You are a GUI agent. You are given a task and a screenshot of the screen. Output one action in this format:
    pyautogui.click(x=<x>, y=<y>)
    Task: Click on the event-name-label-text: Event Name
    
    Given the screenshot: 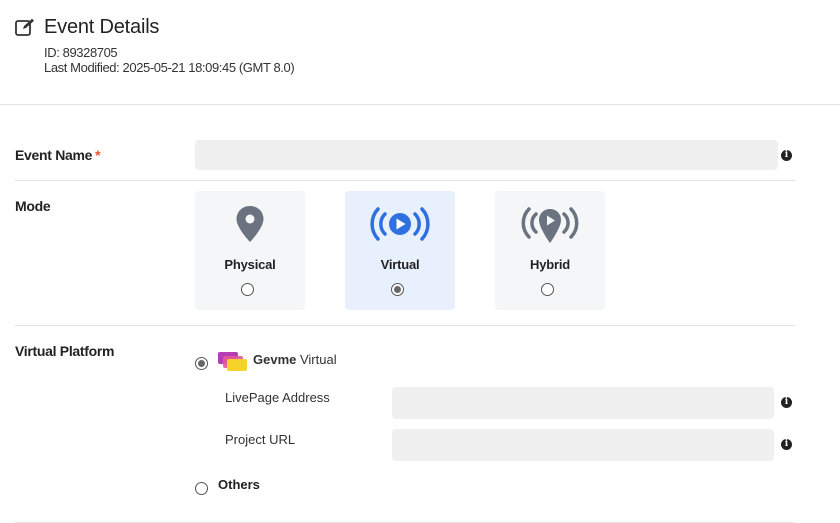 What is the action you would take?
    pyautogui.click(x=54, y=155)
    